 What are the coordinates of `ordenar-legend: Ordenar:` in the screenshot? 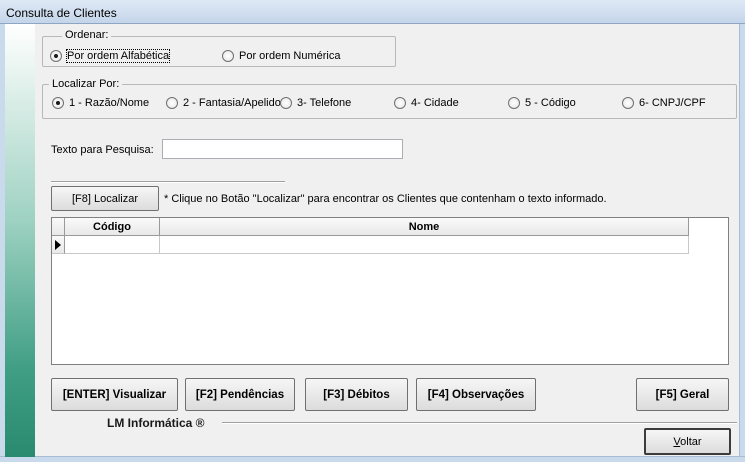 It's located at (87, 35).